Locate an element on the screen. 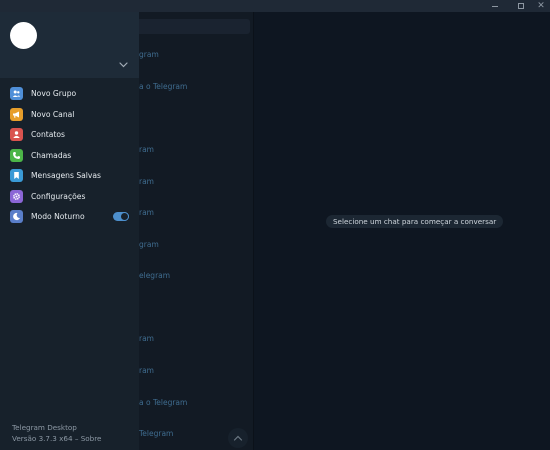  scroll-to-top-button is located at coordinates (238, 438).